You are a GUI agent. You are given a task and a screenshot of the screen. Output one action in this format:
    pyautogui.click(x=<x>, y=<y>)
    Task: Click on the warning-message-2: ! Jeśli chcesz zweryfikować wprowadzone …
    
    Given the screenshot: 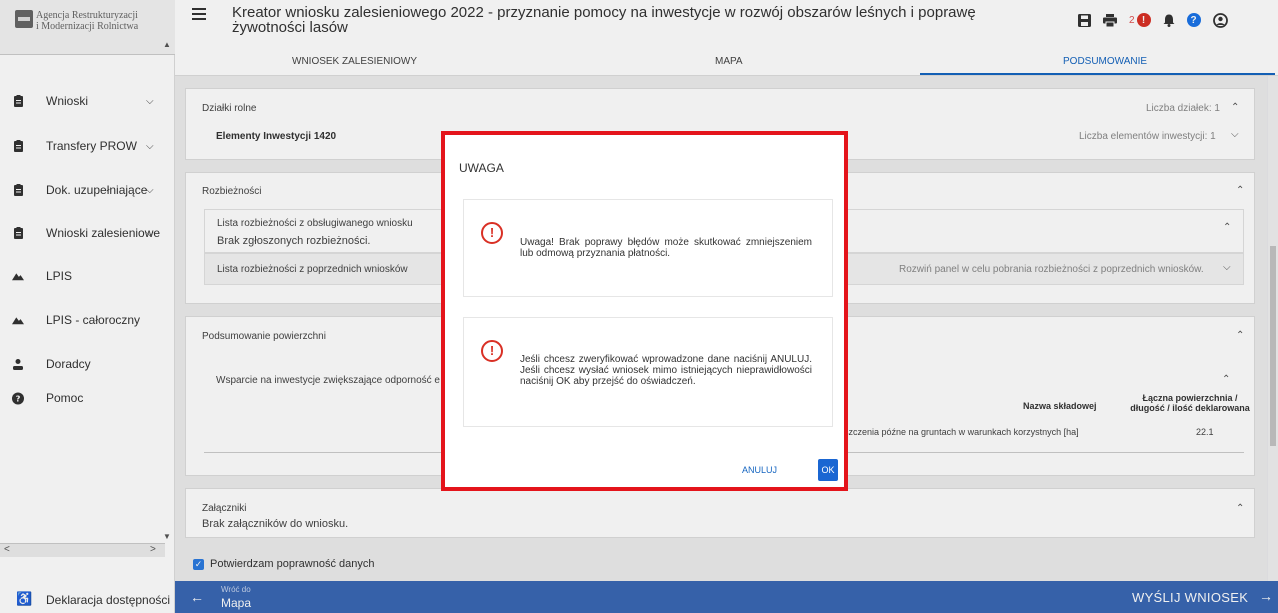 What is the action you would take?
    pyautogui.click(x=648, y=372)
    